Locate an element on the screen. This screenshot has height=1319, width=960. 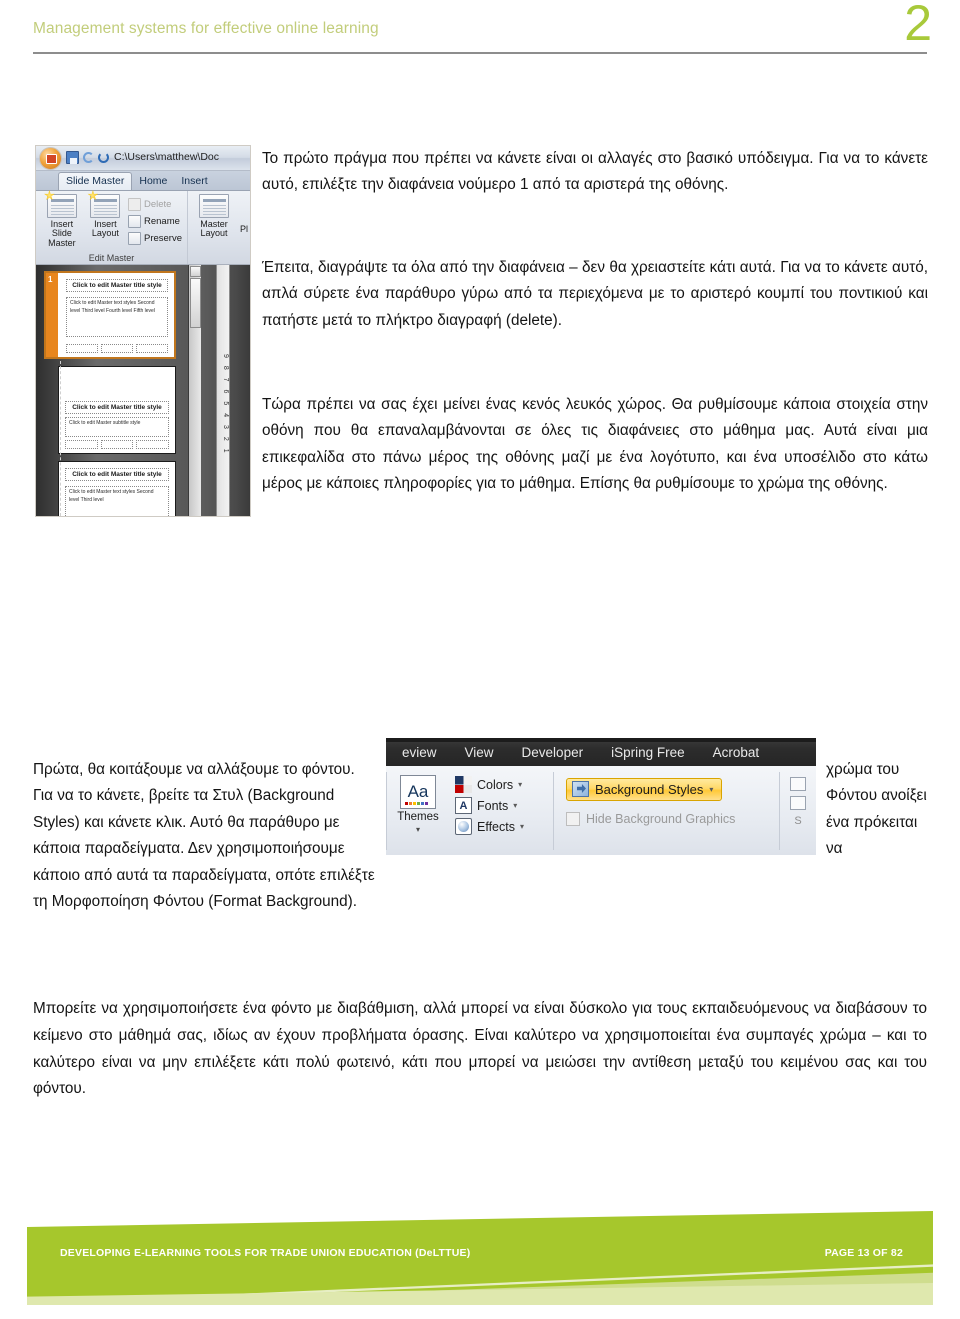
redo-icon is located at coordinates (103, 157).